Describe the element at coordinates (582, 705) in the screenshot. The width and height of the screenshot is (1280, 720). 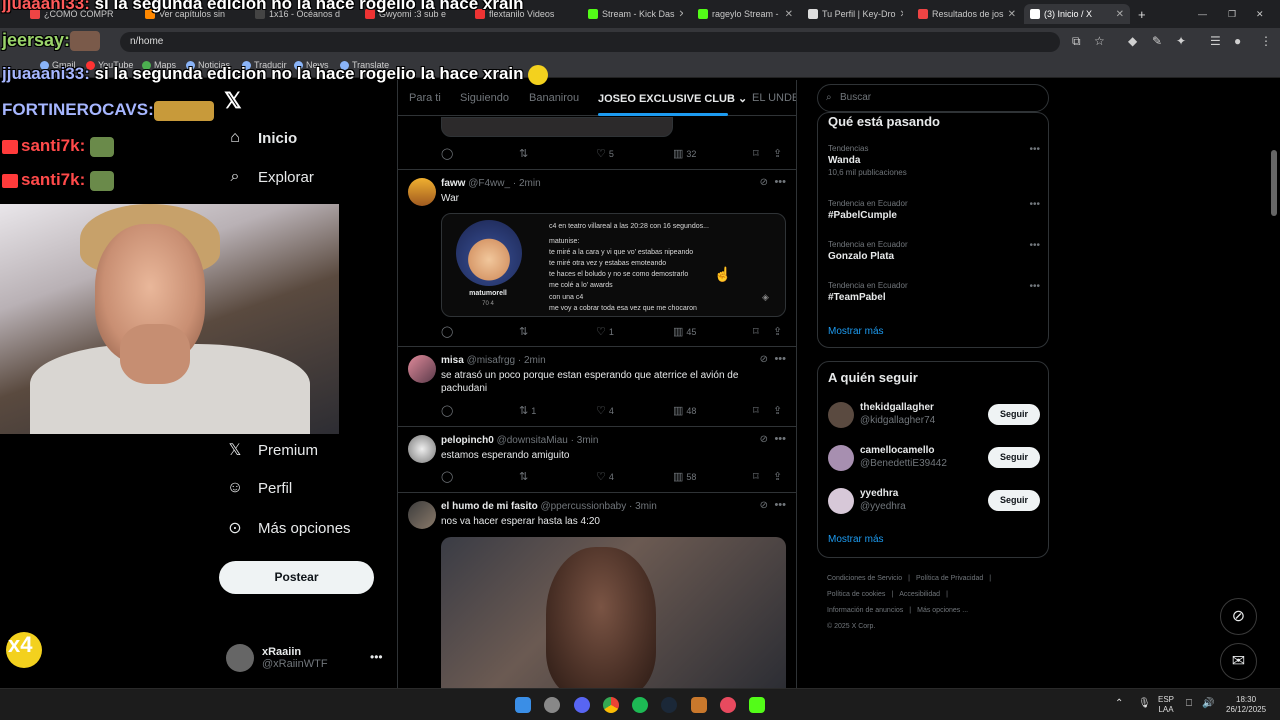
I see `discord-icon` at that location.